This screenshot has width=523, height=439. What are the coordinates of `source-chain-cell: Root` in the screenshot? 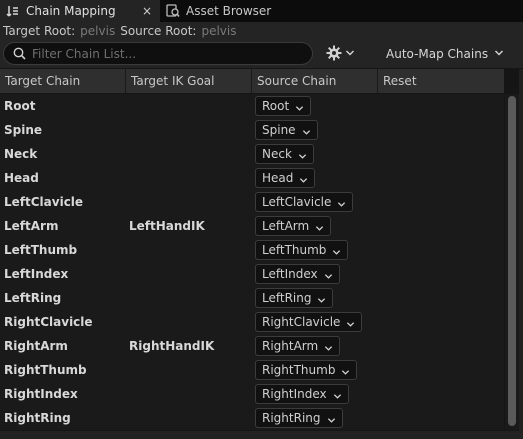 It's located at (315, 106).